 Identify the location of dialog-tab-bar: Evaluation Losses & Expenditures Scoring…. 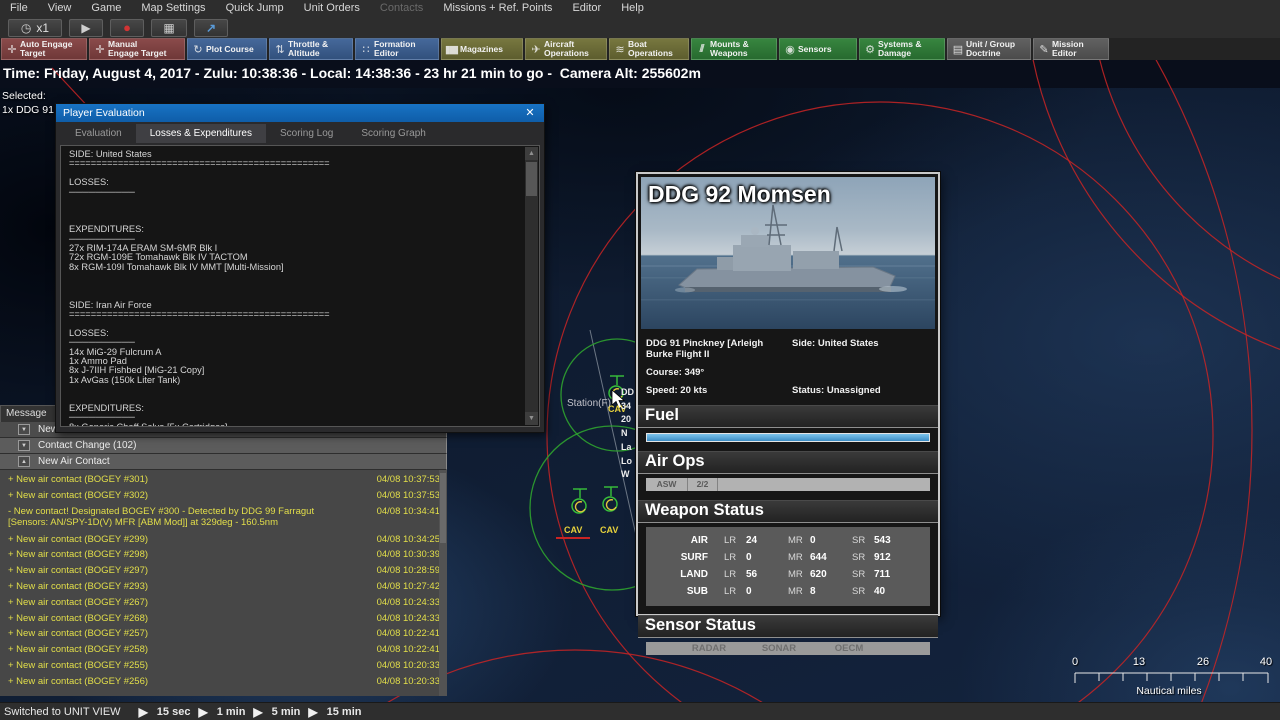
(300, 132).